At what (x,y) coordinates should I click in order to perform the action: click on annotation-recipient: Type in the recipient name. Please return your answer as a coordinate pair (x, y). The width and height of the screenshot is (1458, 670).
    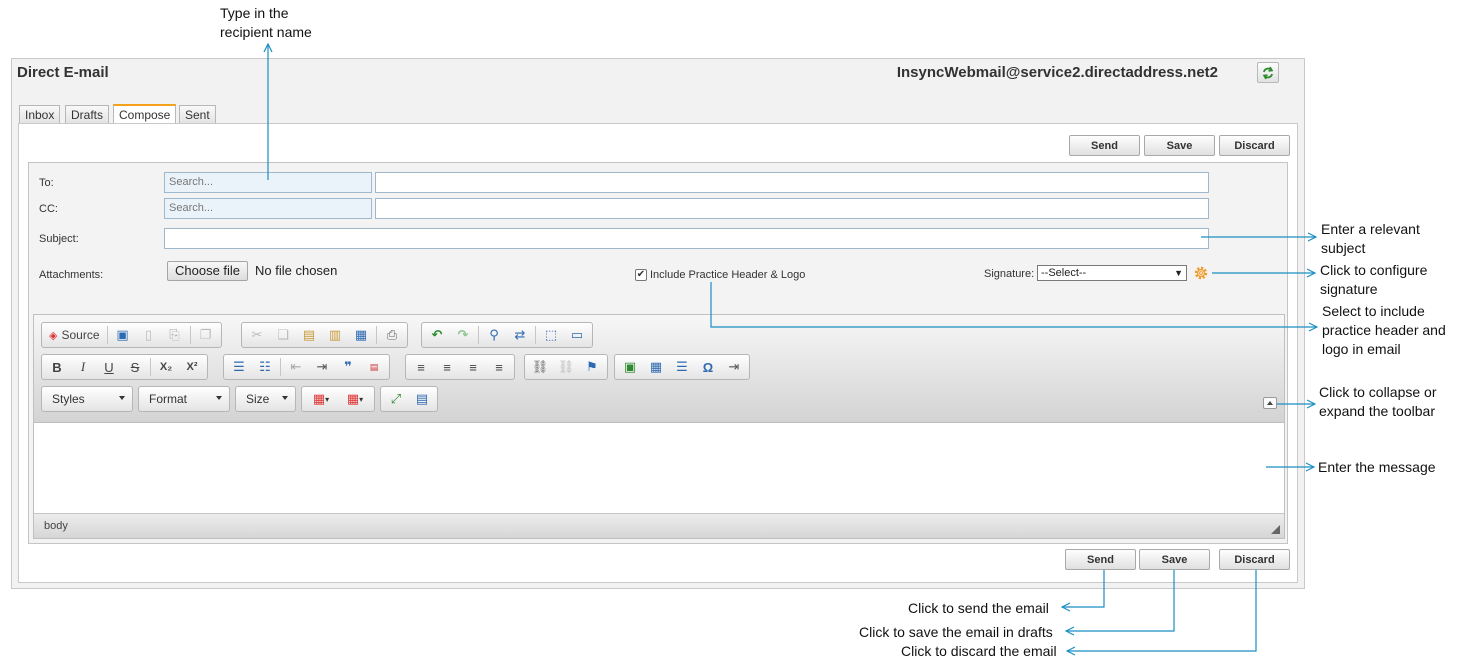
    Looking at the image, I should click on (266, 22).